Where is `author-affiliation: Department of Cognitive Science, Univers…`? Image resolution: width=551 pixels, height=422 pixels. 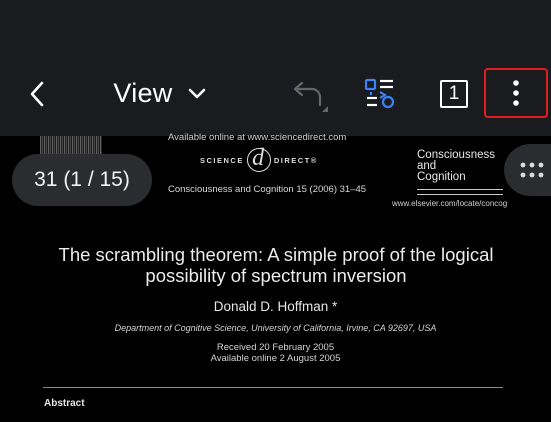
author-affiliation: Department of Cognitive Science, Univers… is located at coordinates (275, 328).